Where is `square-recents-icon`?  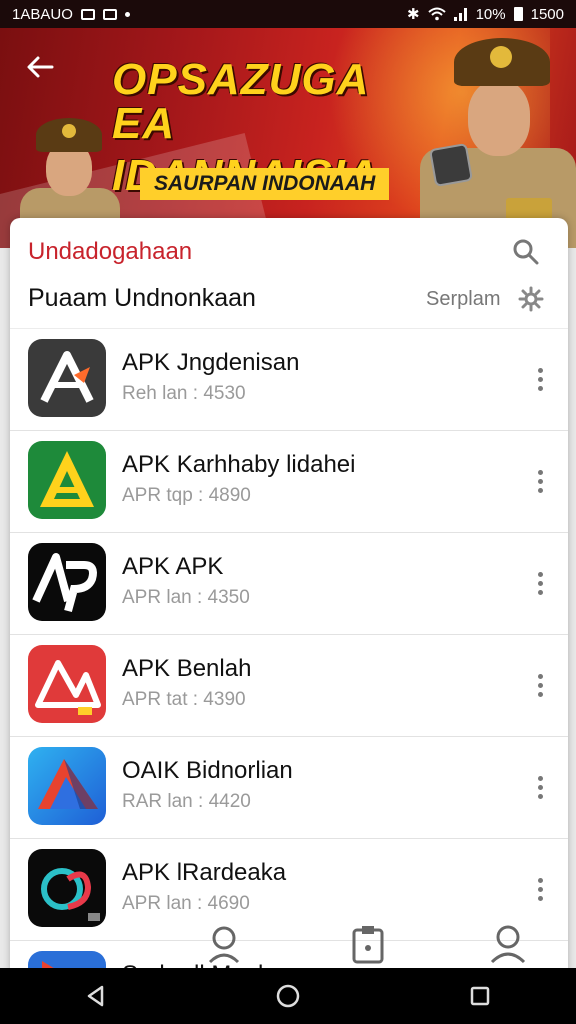
square-recents-icon is located at coordinates (480, 996).